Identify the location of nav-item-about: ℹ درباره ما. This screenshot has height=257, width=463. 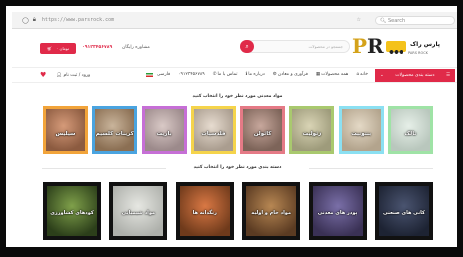
(255, 74).